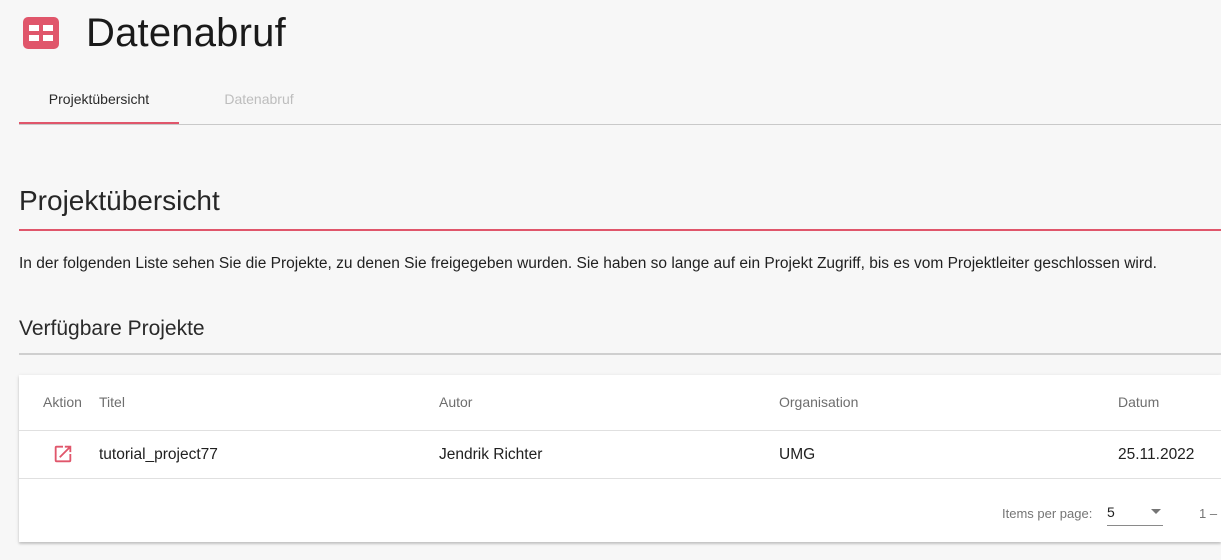 This screenshot has height=560, width=1221. What do you see at coordinates (41, 33) in the screenshot?
I see `table-grid-icon` at bounding box center [41, 33].